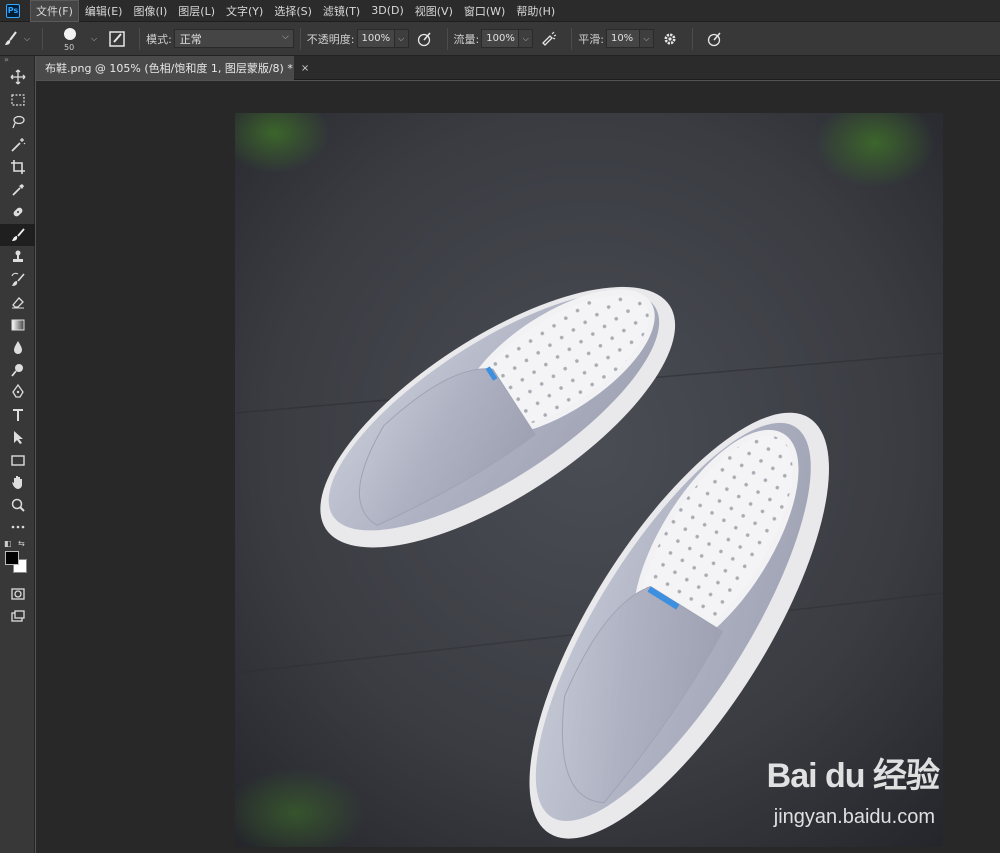 The image size is (1000, 853). What do you see at coordinates (670, 39) in the screenshot?
I see `smoothing-options-button` at bounding box center [670, 39].